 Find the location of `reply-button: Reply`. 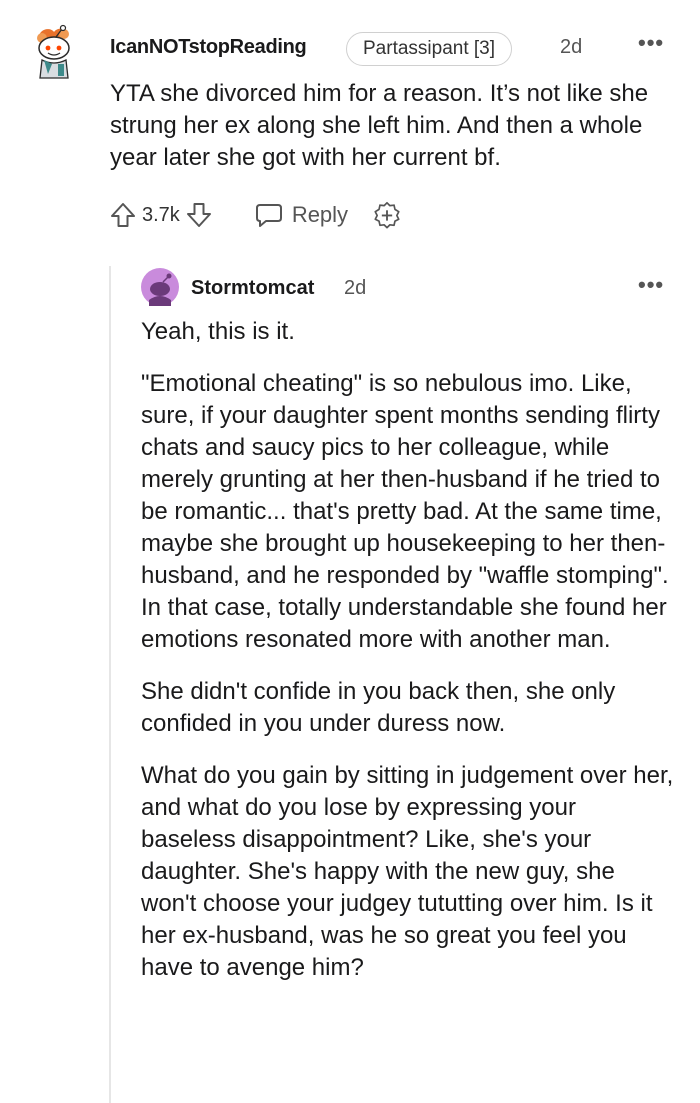

reply-button: Reply is located at coordinates (301, 215).